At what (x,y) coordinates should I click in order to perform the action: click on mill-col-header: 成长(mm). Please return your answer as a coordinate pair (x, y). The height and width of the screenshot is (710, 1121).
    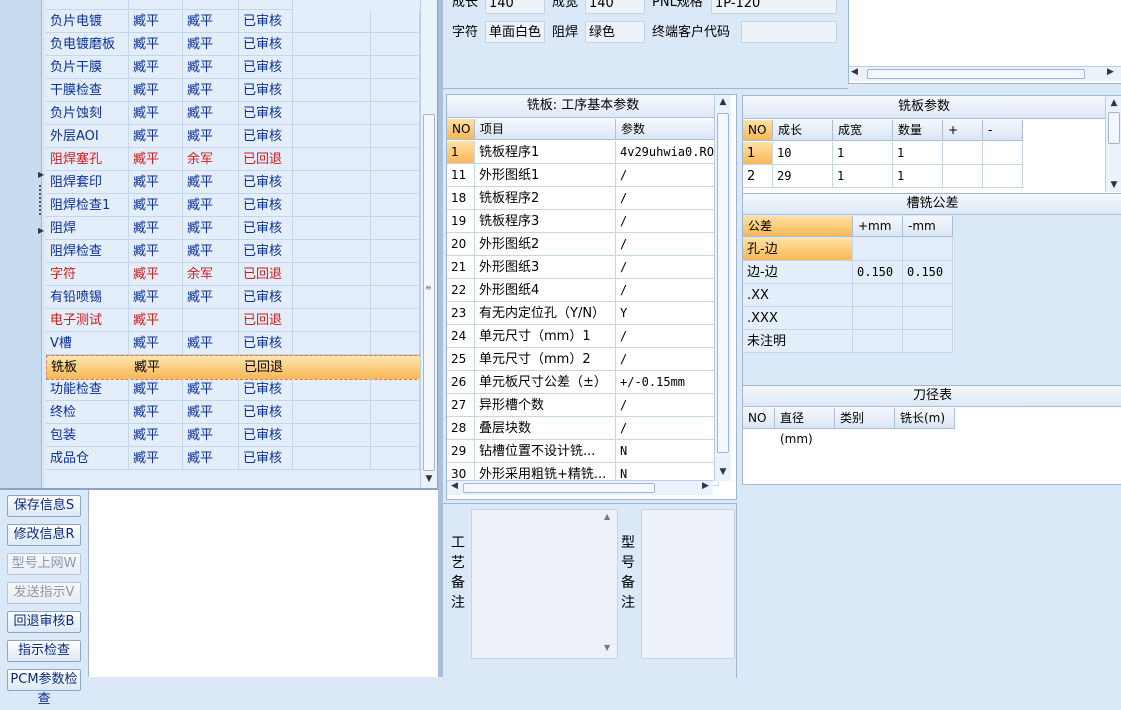
    Looking at the image, I should click on (803, 139).